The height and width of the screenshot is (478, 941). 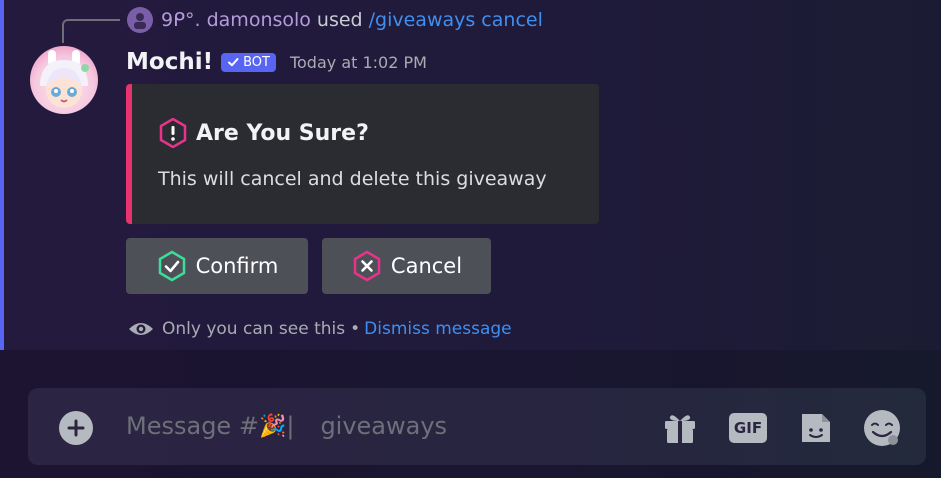 What do you see at coordinates (290, 426) in the screenshot?
I see `text-cursor: |` at bounding box center [290, 426].